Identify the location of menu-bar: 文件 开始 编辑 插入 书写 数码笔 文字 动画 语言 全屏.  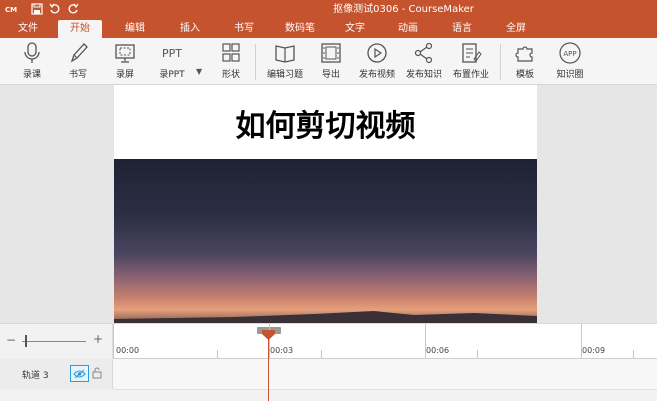
(328, 29).